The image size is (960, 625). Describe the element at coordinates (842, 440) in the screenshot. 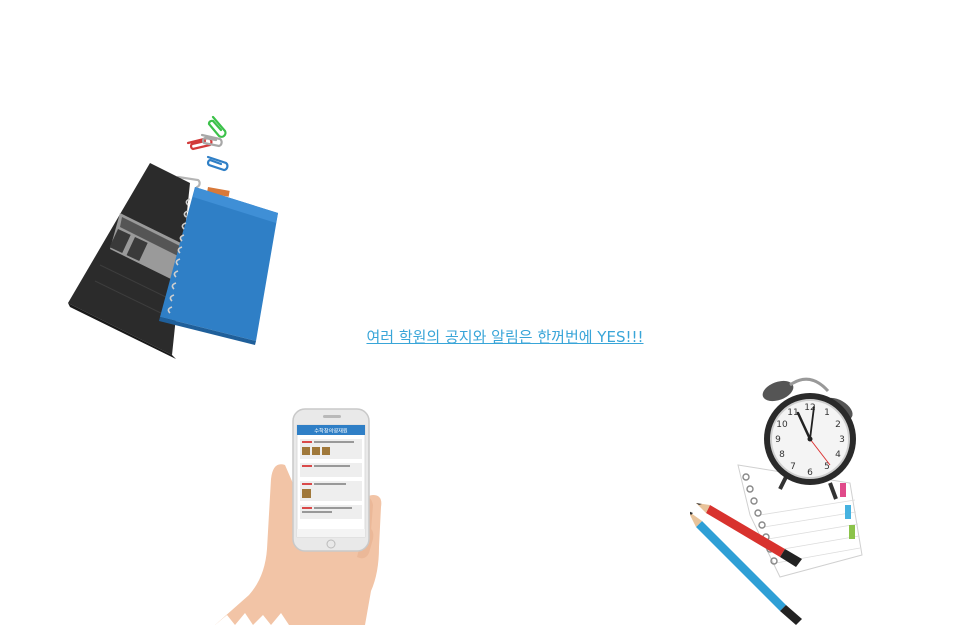

I see `svg-text: 3` at that location.